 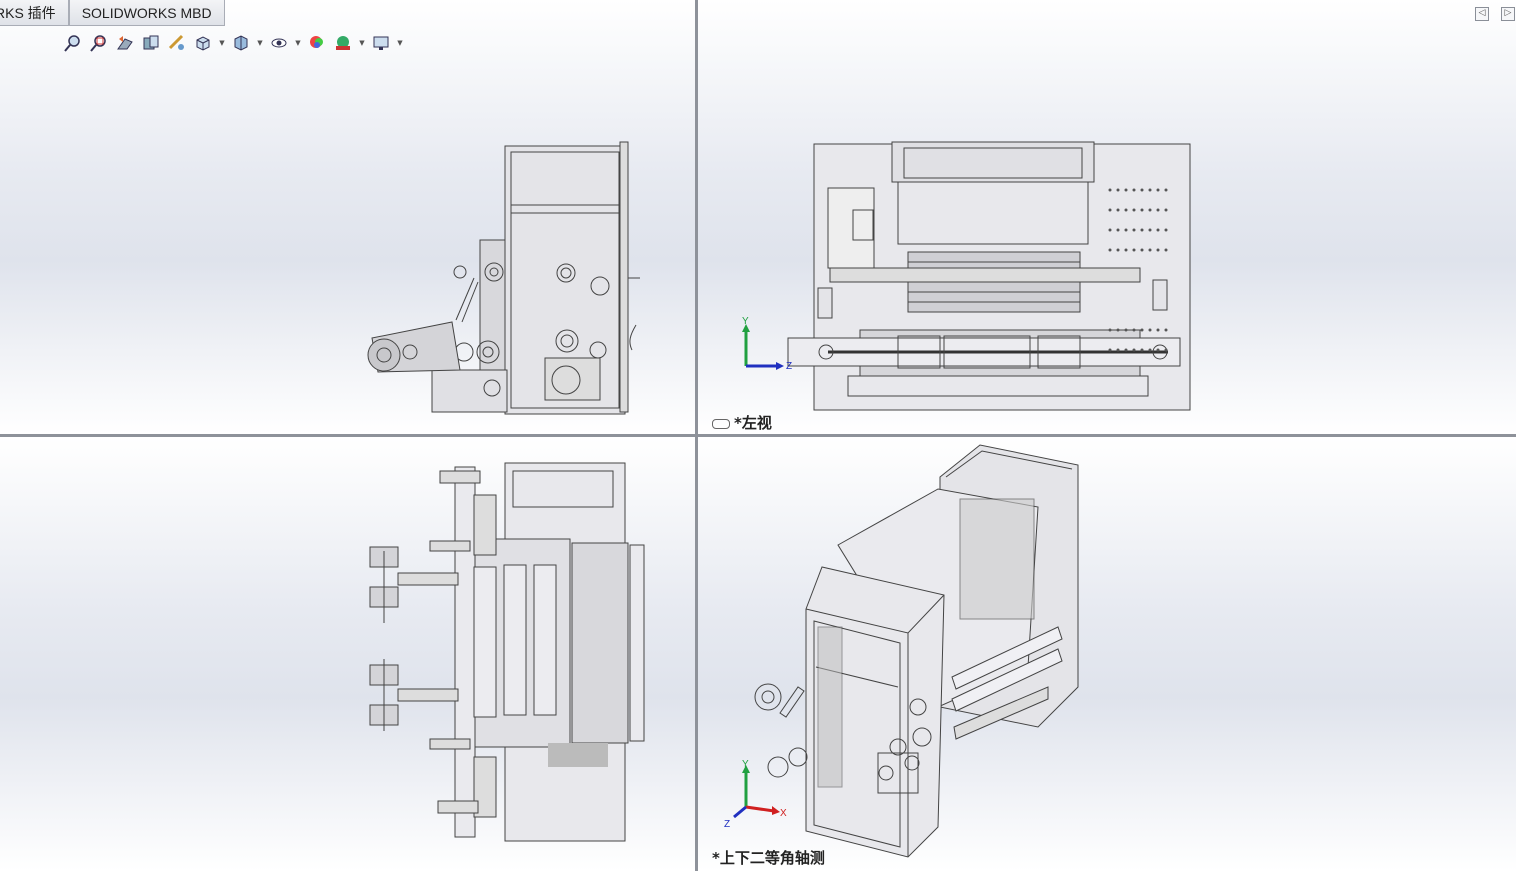 What do you see at coordinates (966, 276) in the screenshot?
I see `left-view-drawing: Y Z` at bounding box center [966, 276].